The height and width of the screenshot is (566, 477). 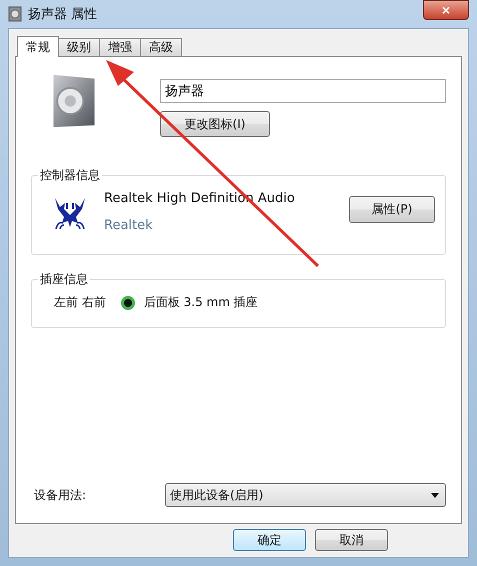 I want to click on jack-icon, so click(x=128, y=302).